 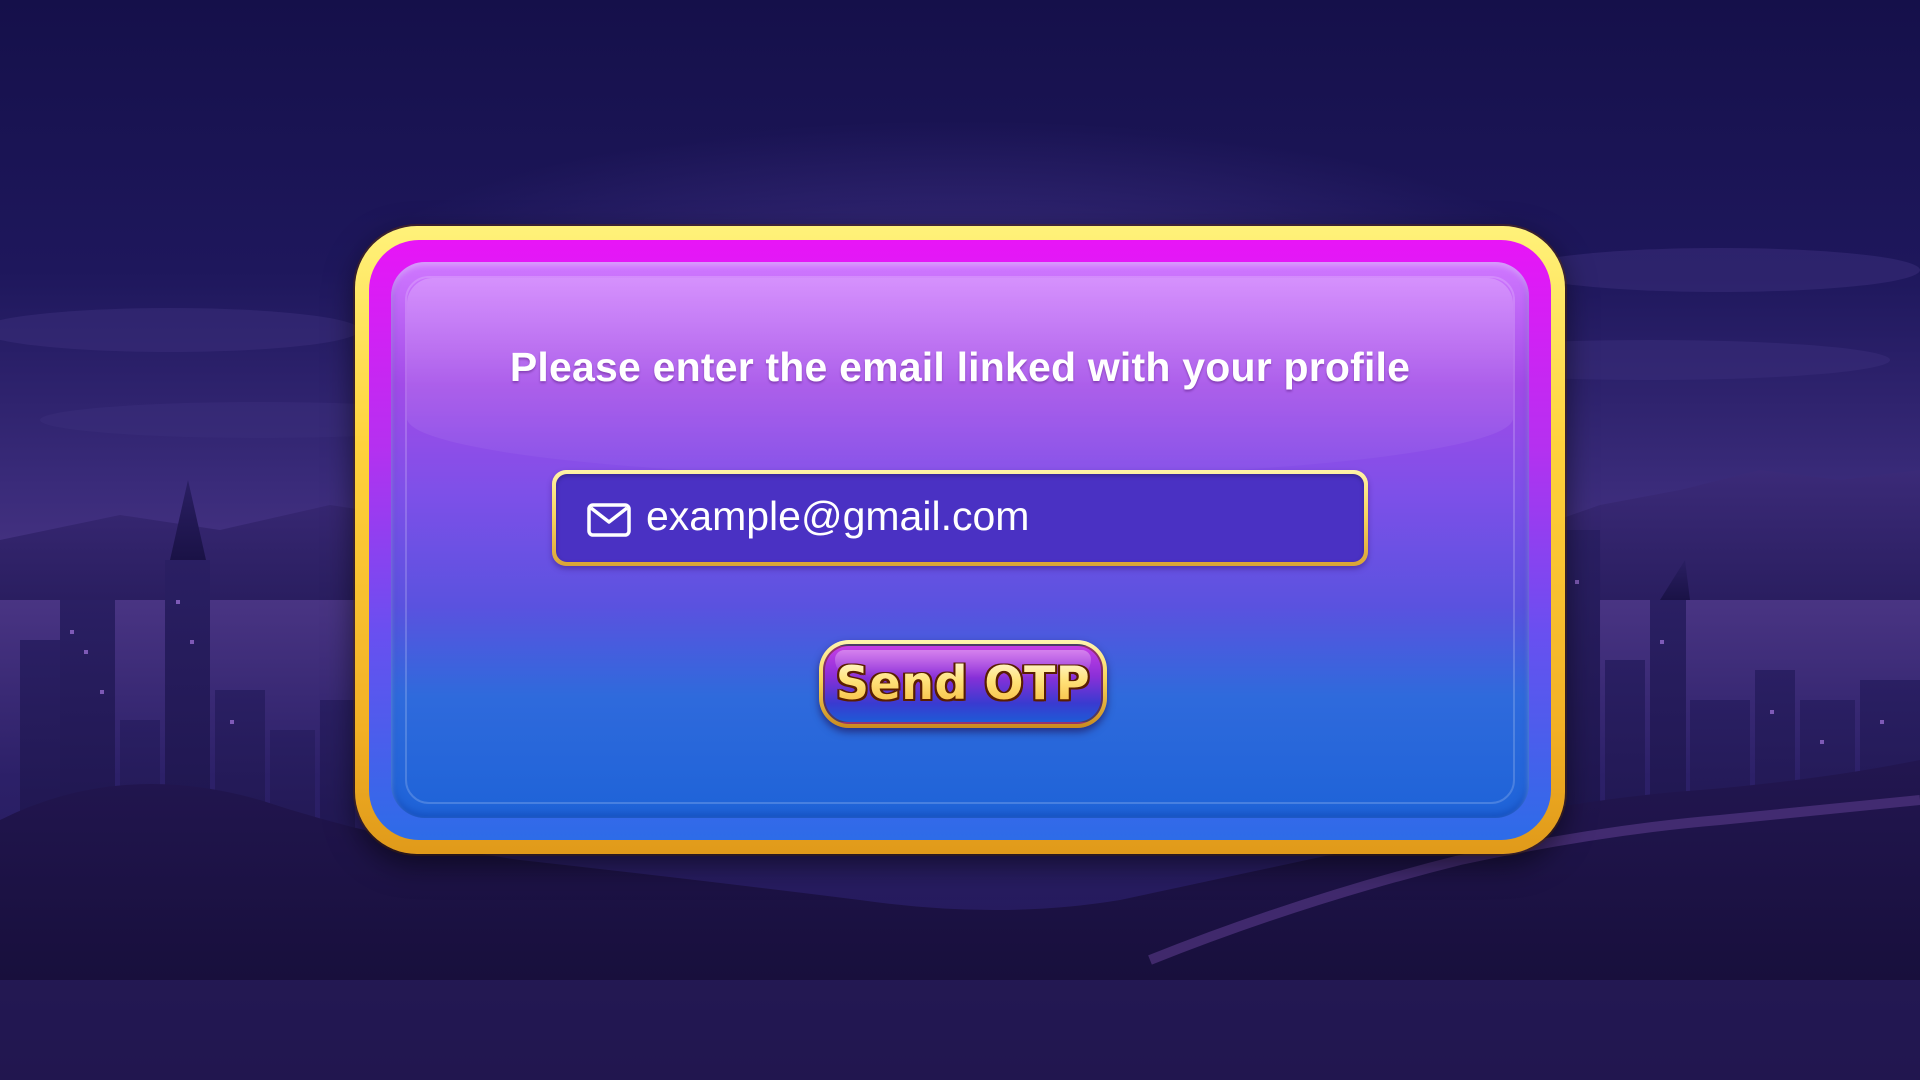 I want to click on send-otp-button: Send OTP, so click(x=963, y=684).